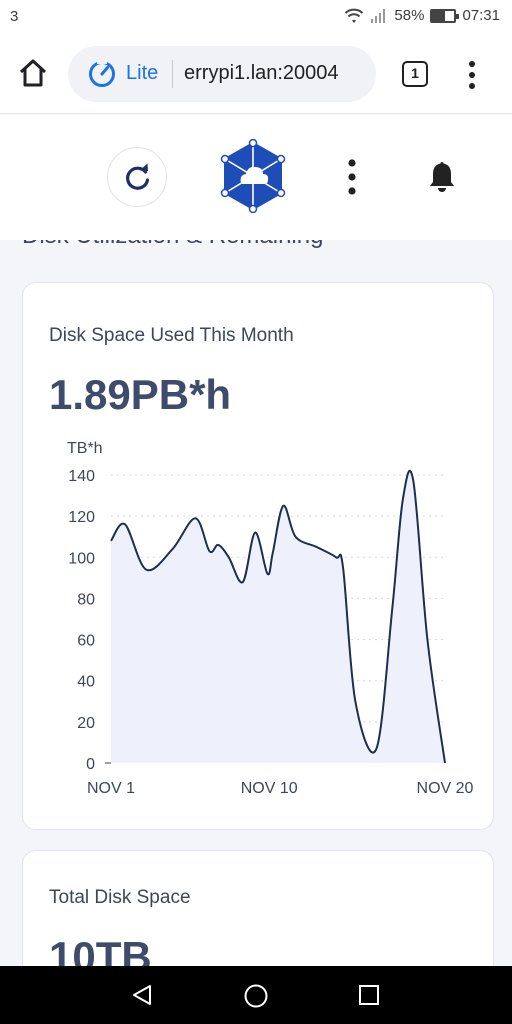 The image size is (512, 1024). What do you see at coordinates (86, 641) in the screenshot?
I see `y-tick-label: 60` at bounding box center [86, 641].